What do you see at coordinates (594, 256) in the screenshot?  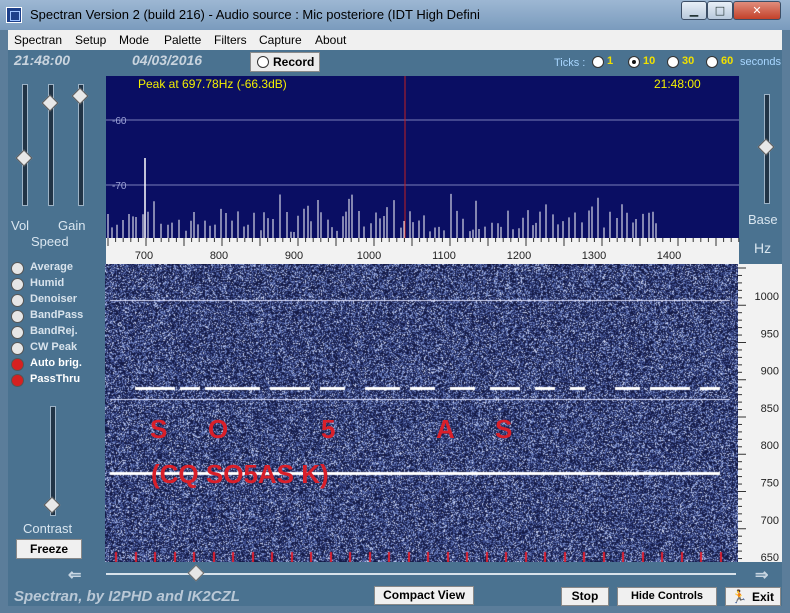 I see `freq-tick-label: 1300` at bounding box center [594, 256].